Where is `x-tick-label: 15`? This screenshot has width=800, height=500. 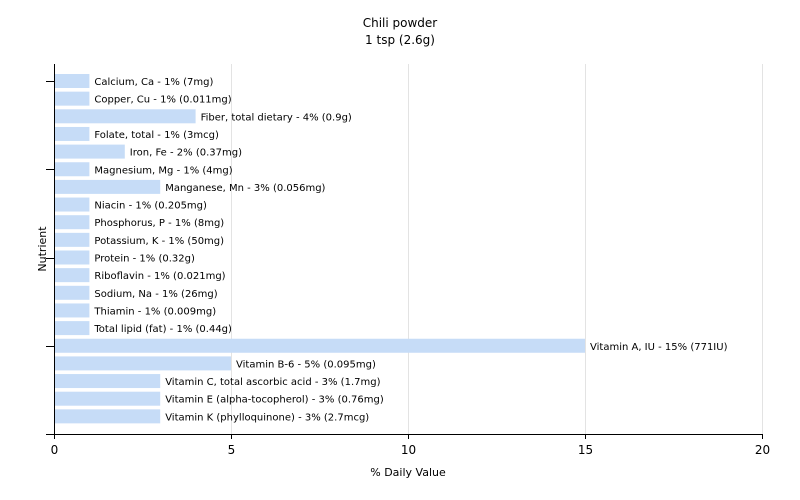 x-tick-label: 15 is located at coordinates (585, 450).